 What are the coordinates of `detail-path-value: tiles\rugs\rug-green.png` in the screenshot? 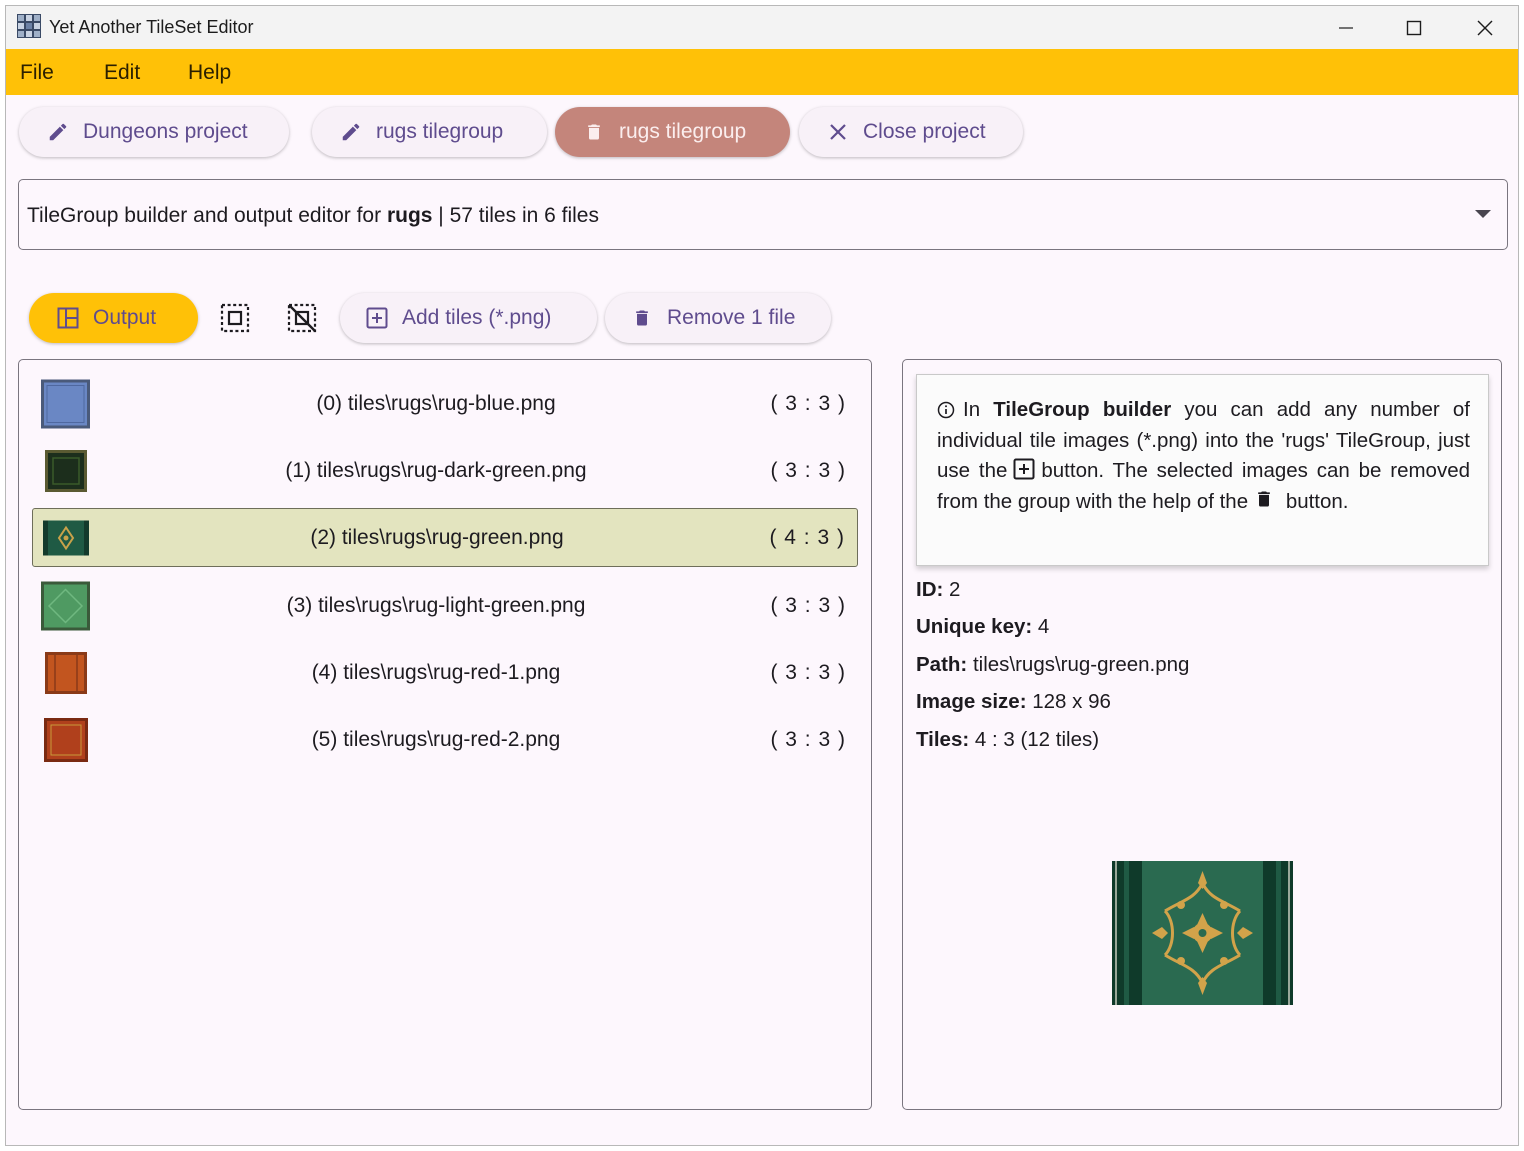 It's located at (1078, 664).